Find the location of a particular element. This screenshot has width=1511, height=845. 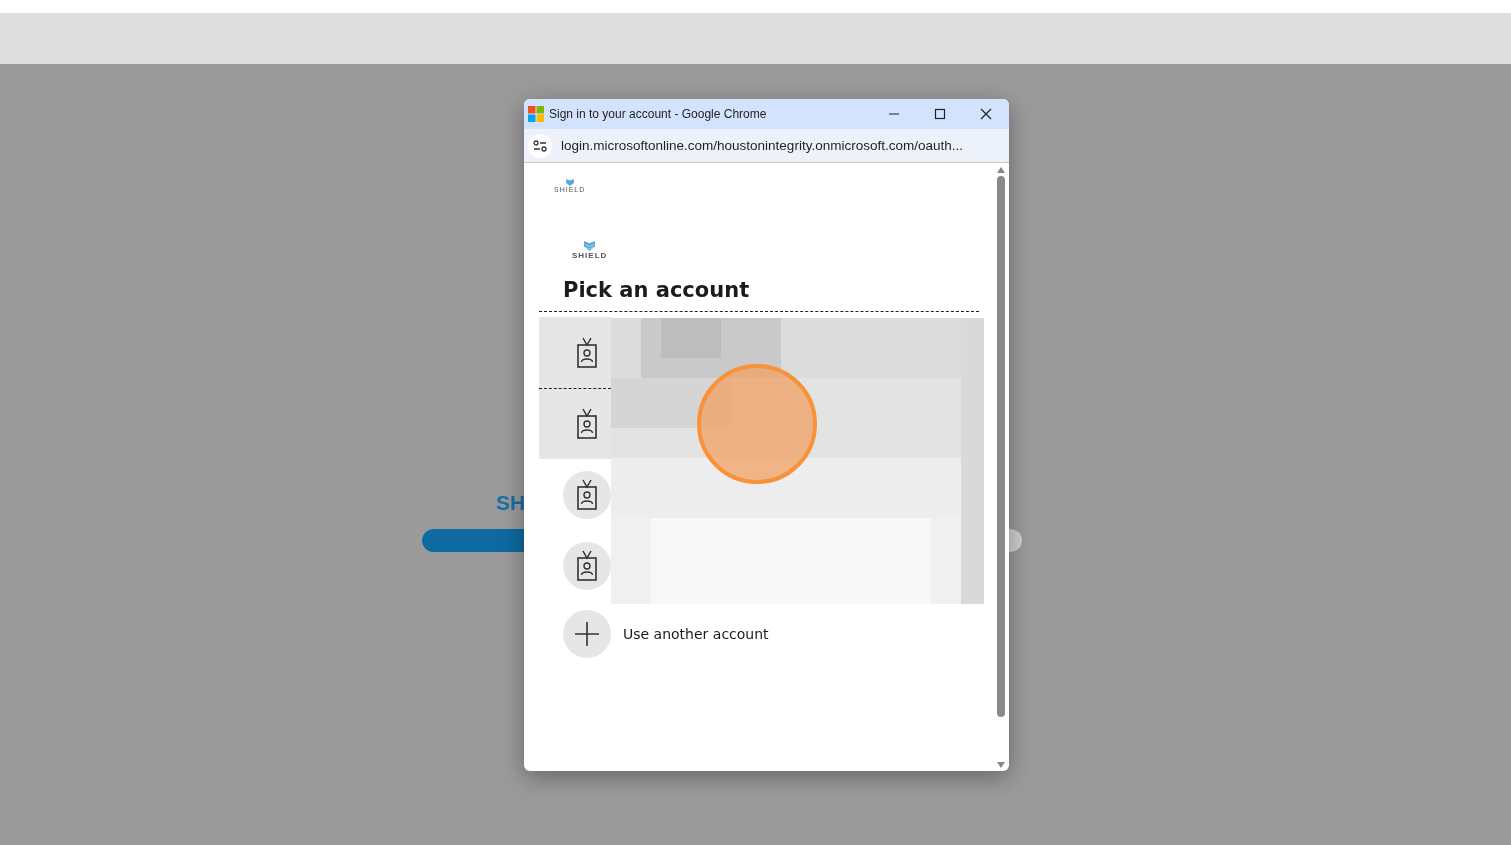

maximize-icon is located at coordinates (940, 114).